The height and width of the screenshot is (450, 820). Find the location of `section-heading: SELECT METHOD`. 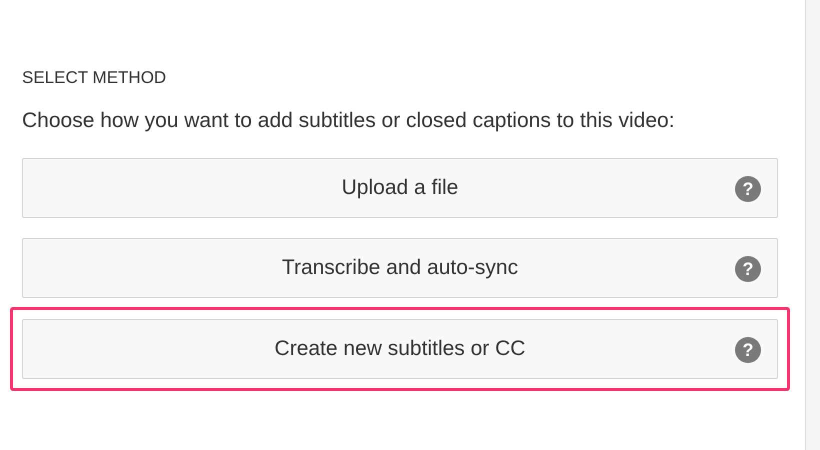

section-heading: SELECT METHOD is located at coordinates (95, 78).